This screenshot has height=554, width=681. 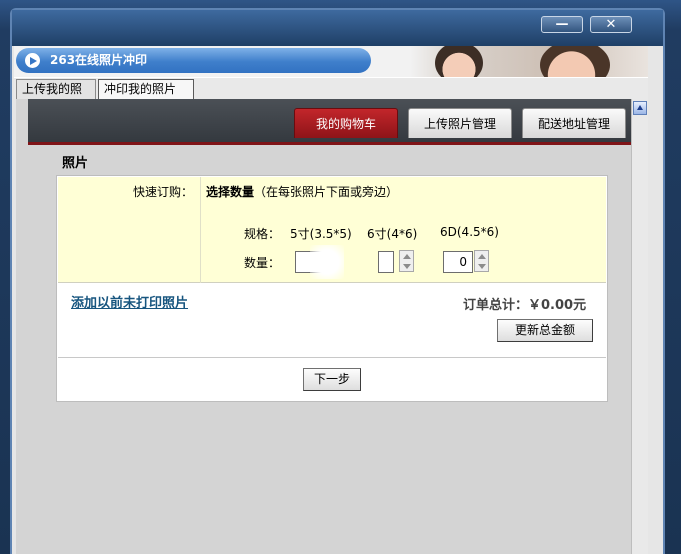 What do you see at coordinates (640, 108) in the screenshot?
I see `scroll-up-arrow-icon` at bounding box center [640, 108].